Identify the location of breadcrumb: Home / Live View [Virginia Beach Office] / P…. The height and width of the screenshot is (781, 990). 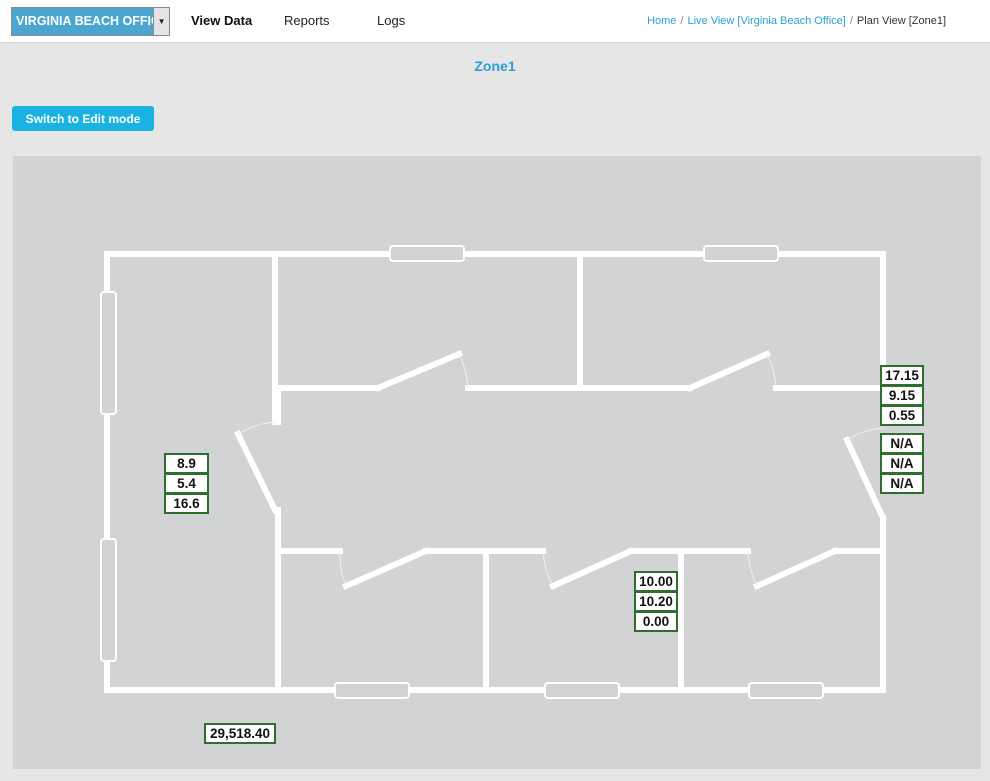
(796, 21).